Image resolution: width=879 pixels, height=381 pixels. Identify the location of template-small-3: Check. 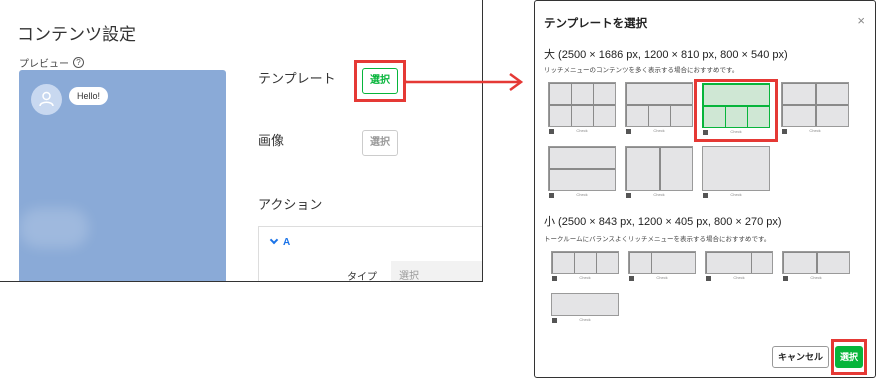
(585, 267).